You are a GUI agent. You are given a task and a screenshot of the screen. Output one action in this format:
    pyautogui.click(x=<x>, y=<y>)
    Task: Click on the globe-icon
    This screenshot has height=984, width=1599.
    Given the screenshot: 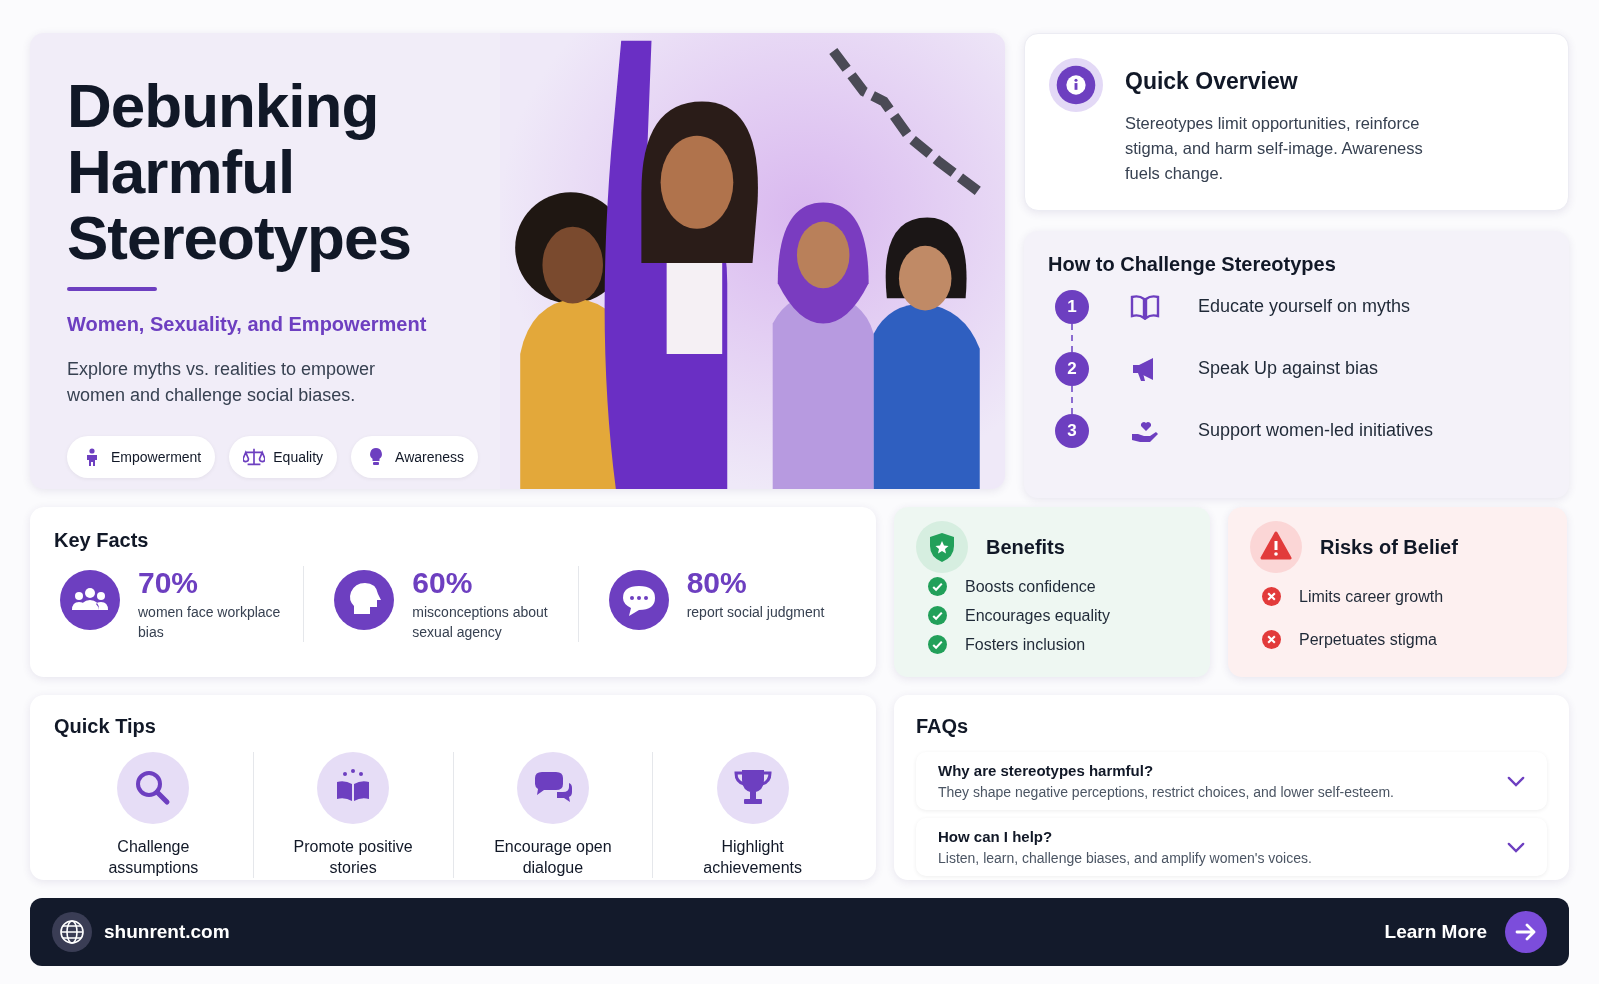 What is the action you would take?
    pyautogui.click(x=72, y=932)
    